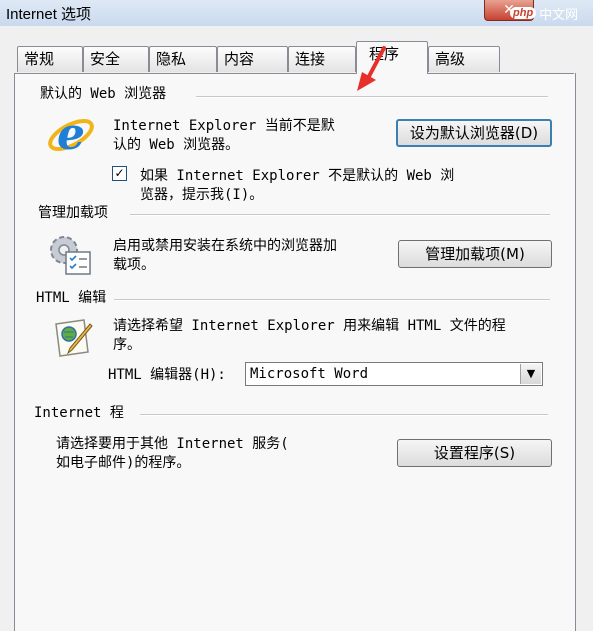 The width and height of the screenshot is (593, 631). Describe the element at coordinates (559, 14) in the screenshot. I see `watermark-text: 中文网` at that location.